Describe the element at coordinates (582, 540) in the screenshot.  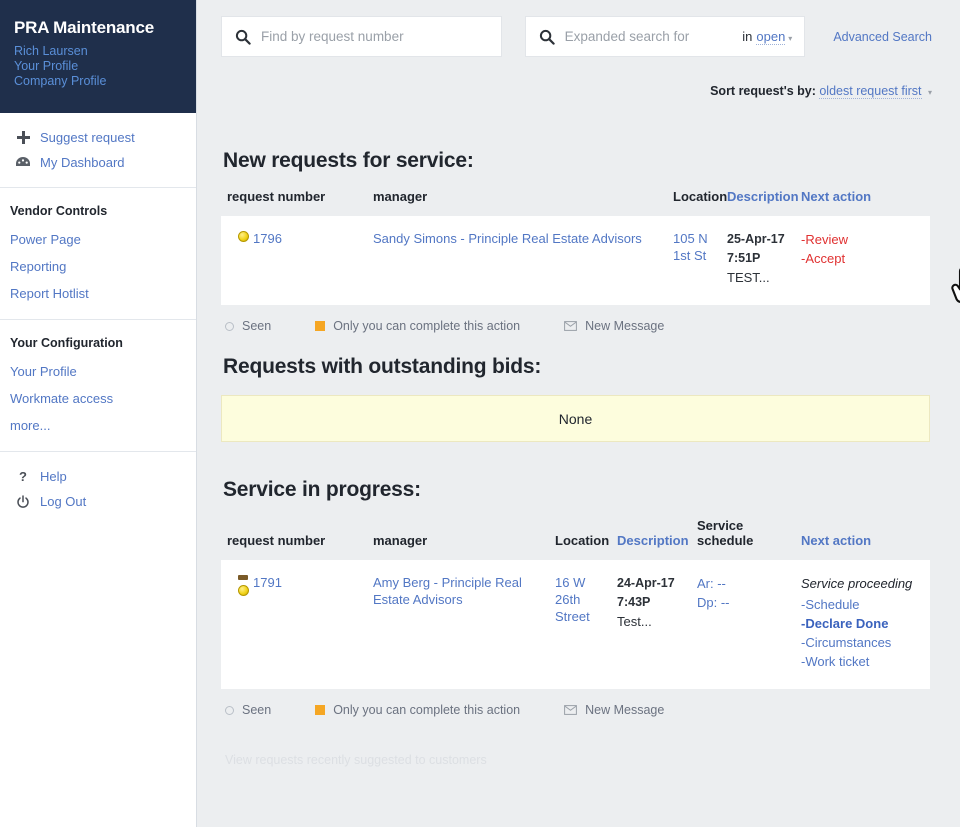
I see `col-location-progress: Location` at that location.